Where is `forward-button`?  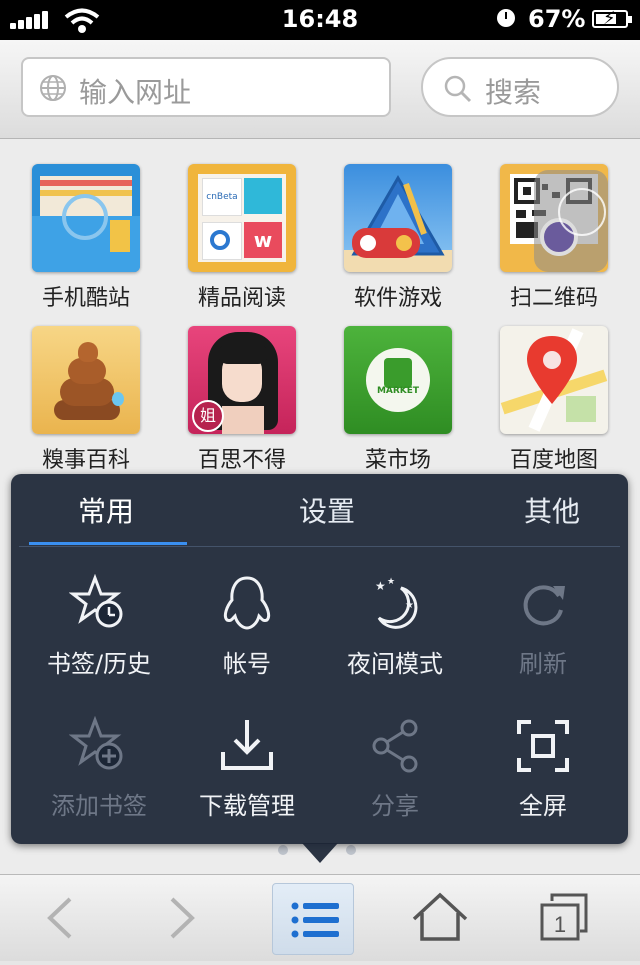
forward-button is located at coordinates (182, 918).